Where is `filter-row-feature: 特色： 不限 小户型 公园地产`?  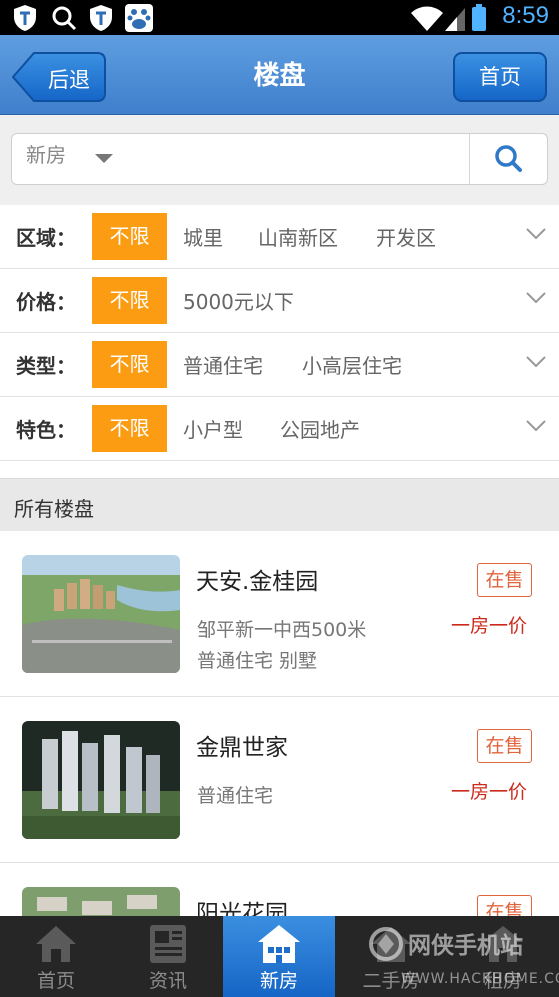
filter-row-feature: 特色： 不限 小户型 公园地产 is located at coordinates (279, 429).